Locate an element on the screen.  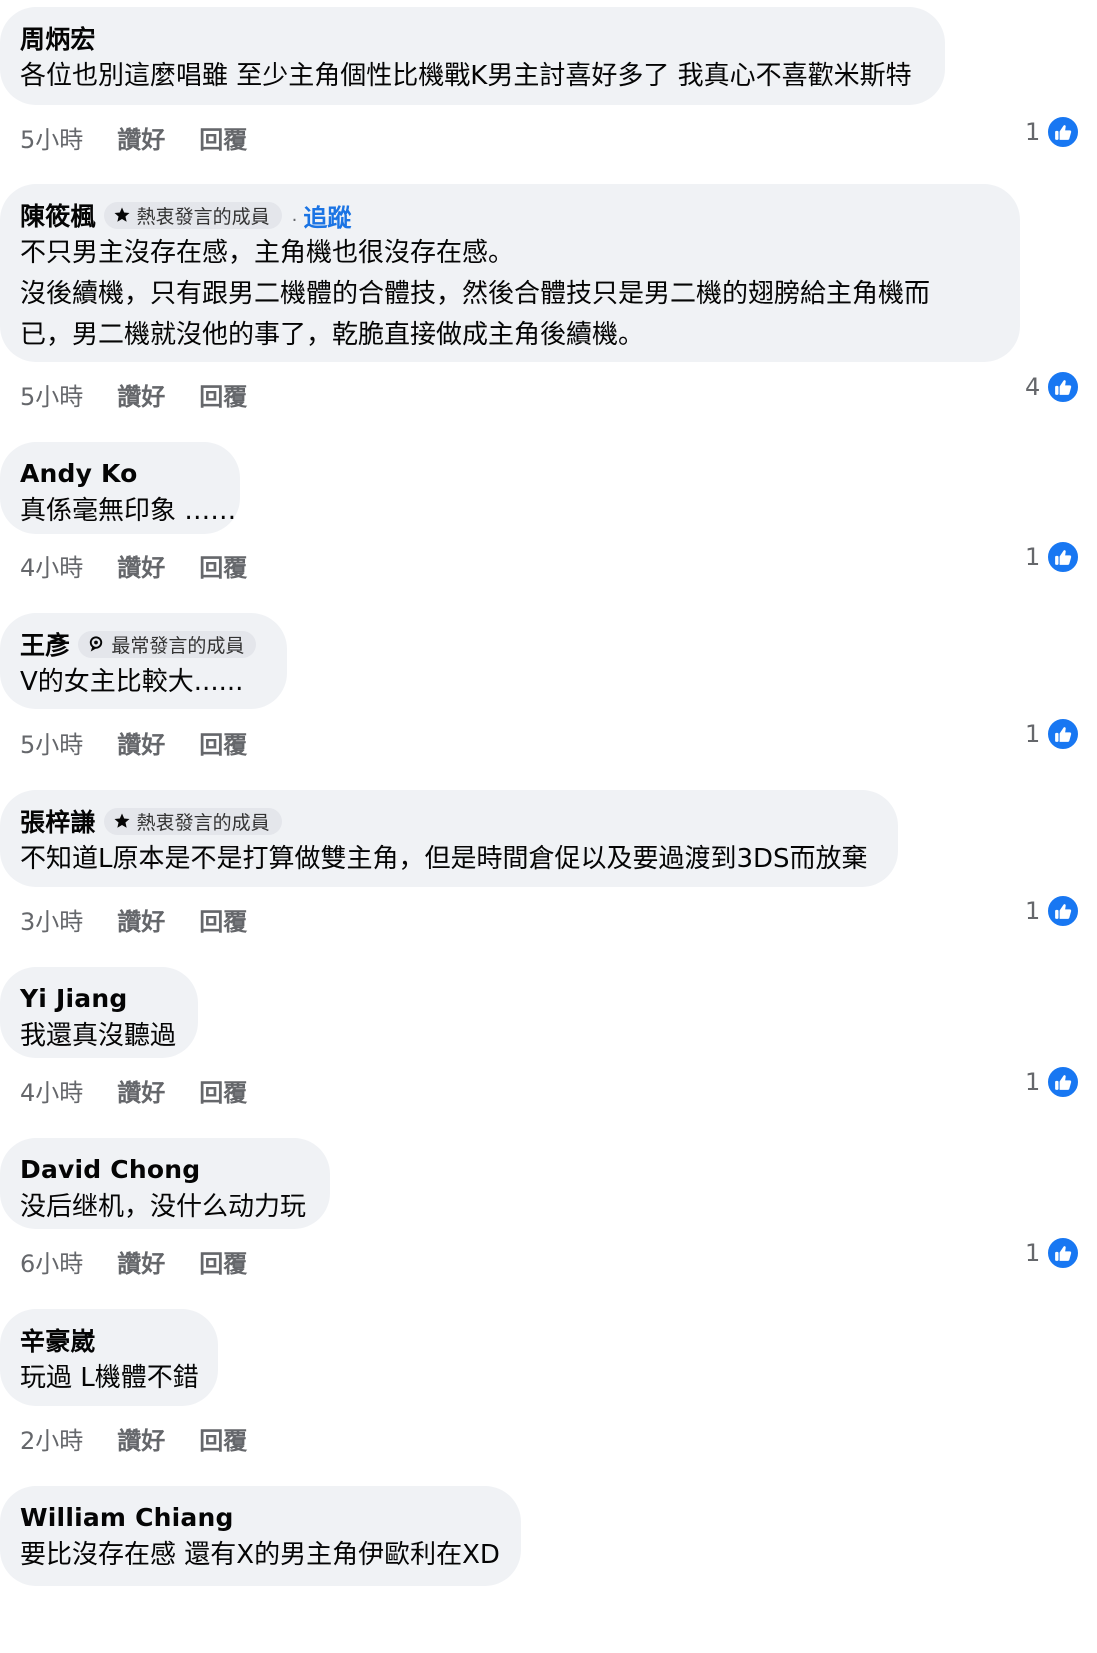
comment-meta: 6小時 讚好 回覆 is located at coordinates (133, 1261).